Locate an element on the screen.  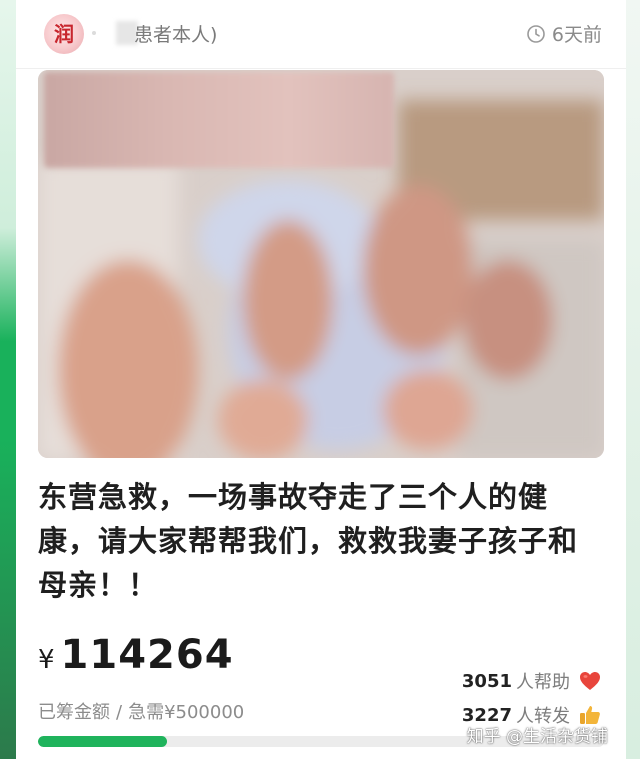
avatar: 润 is located at coordinates (64, 34).